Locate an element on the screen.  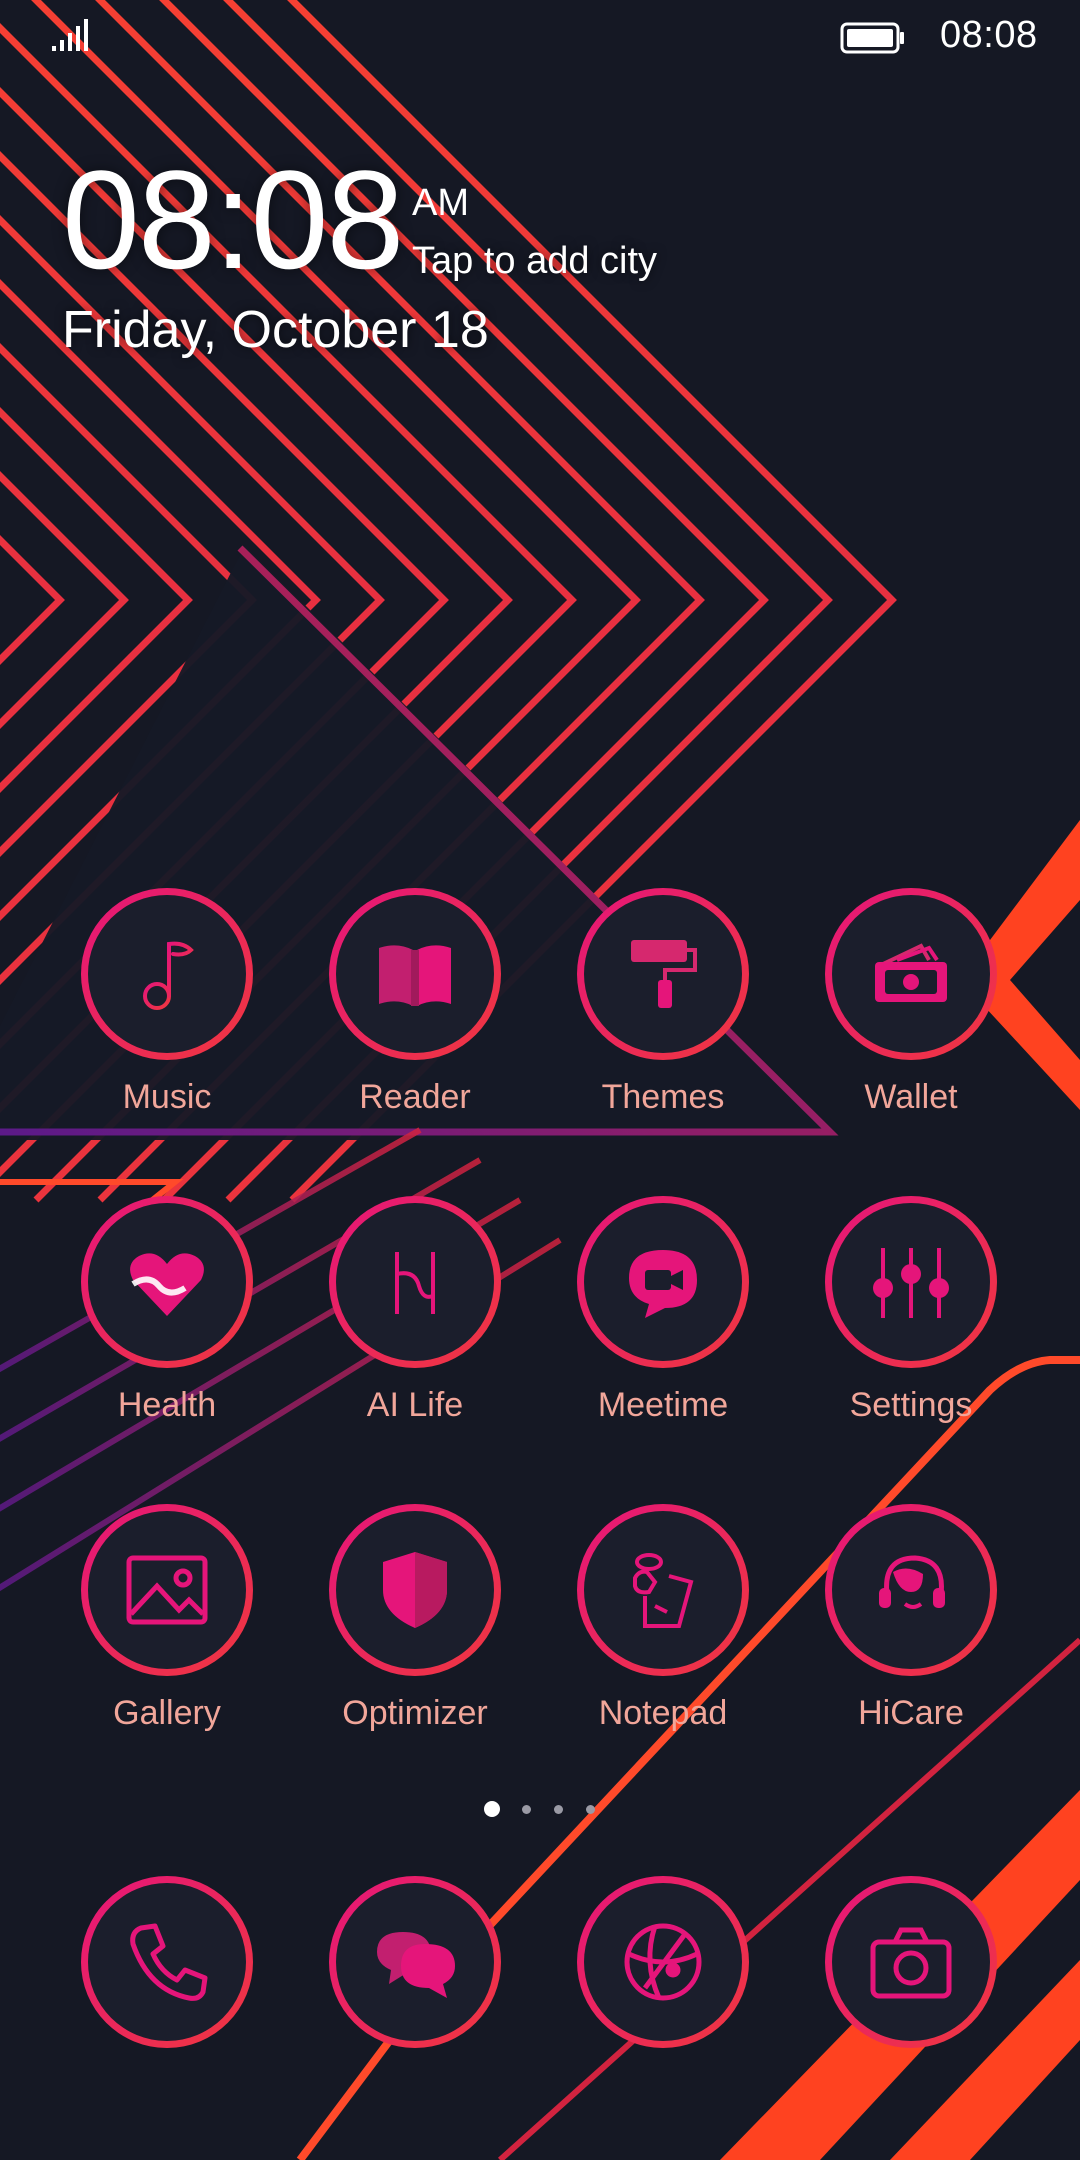
app-themes: Themes is located at coordinates (663, 1018).